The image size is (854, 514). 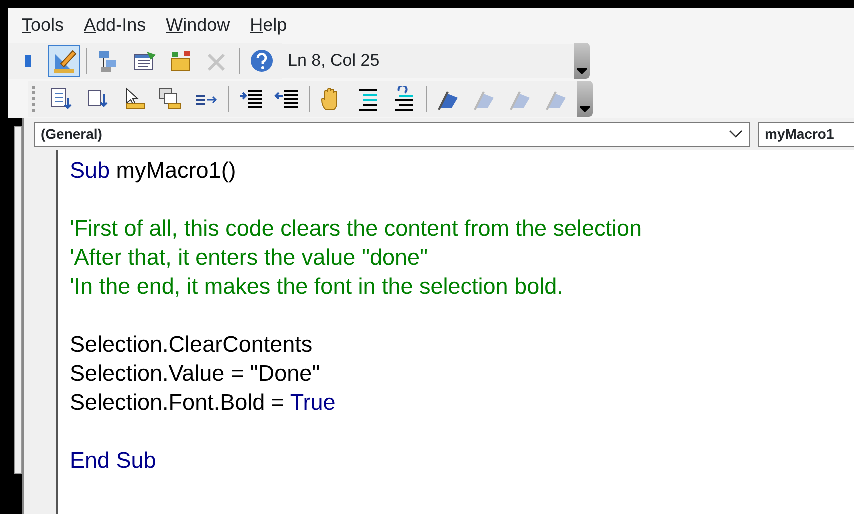 I want to click on square-icon, so click(x=28, y=61).